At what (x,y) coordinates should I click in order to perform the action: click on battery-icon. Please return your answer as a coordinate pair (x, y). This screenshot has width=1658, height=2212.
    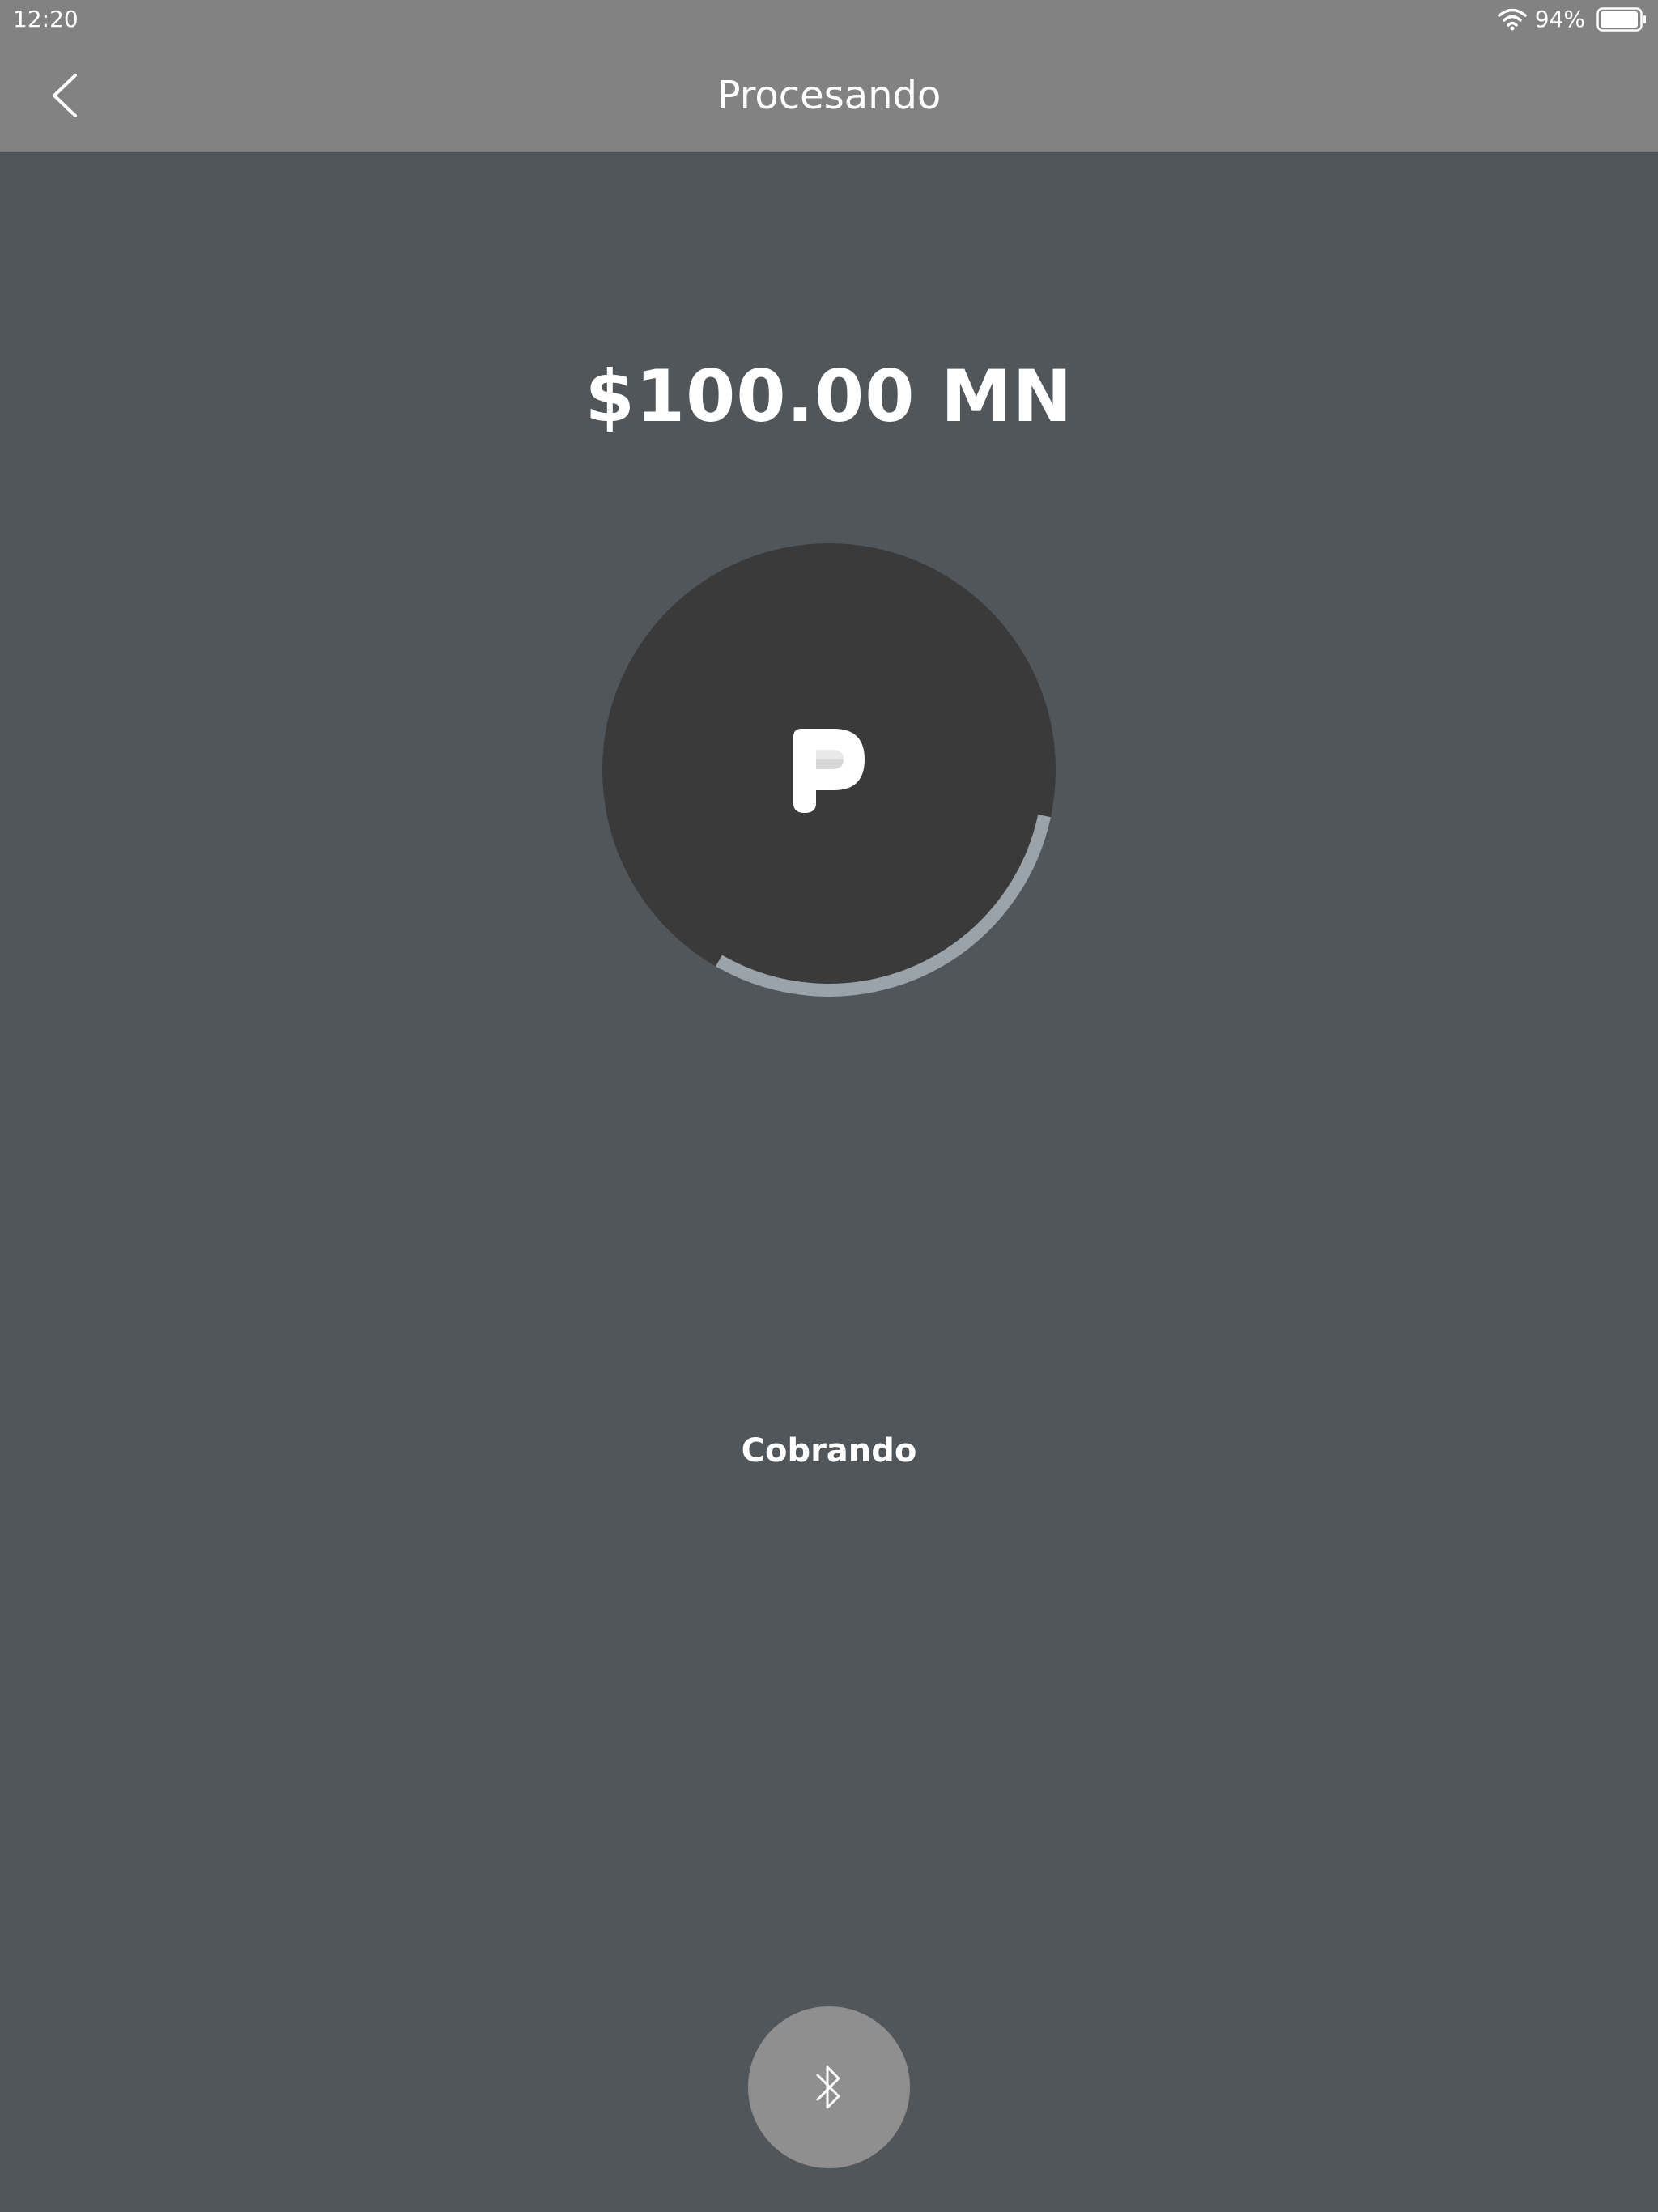
    Looking at the image, I should click on (1621, 19).